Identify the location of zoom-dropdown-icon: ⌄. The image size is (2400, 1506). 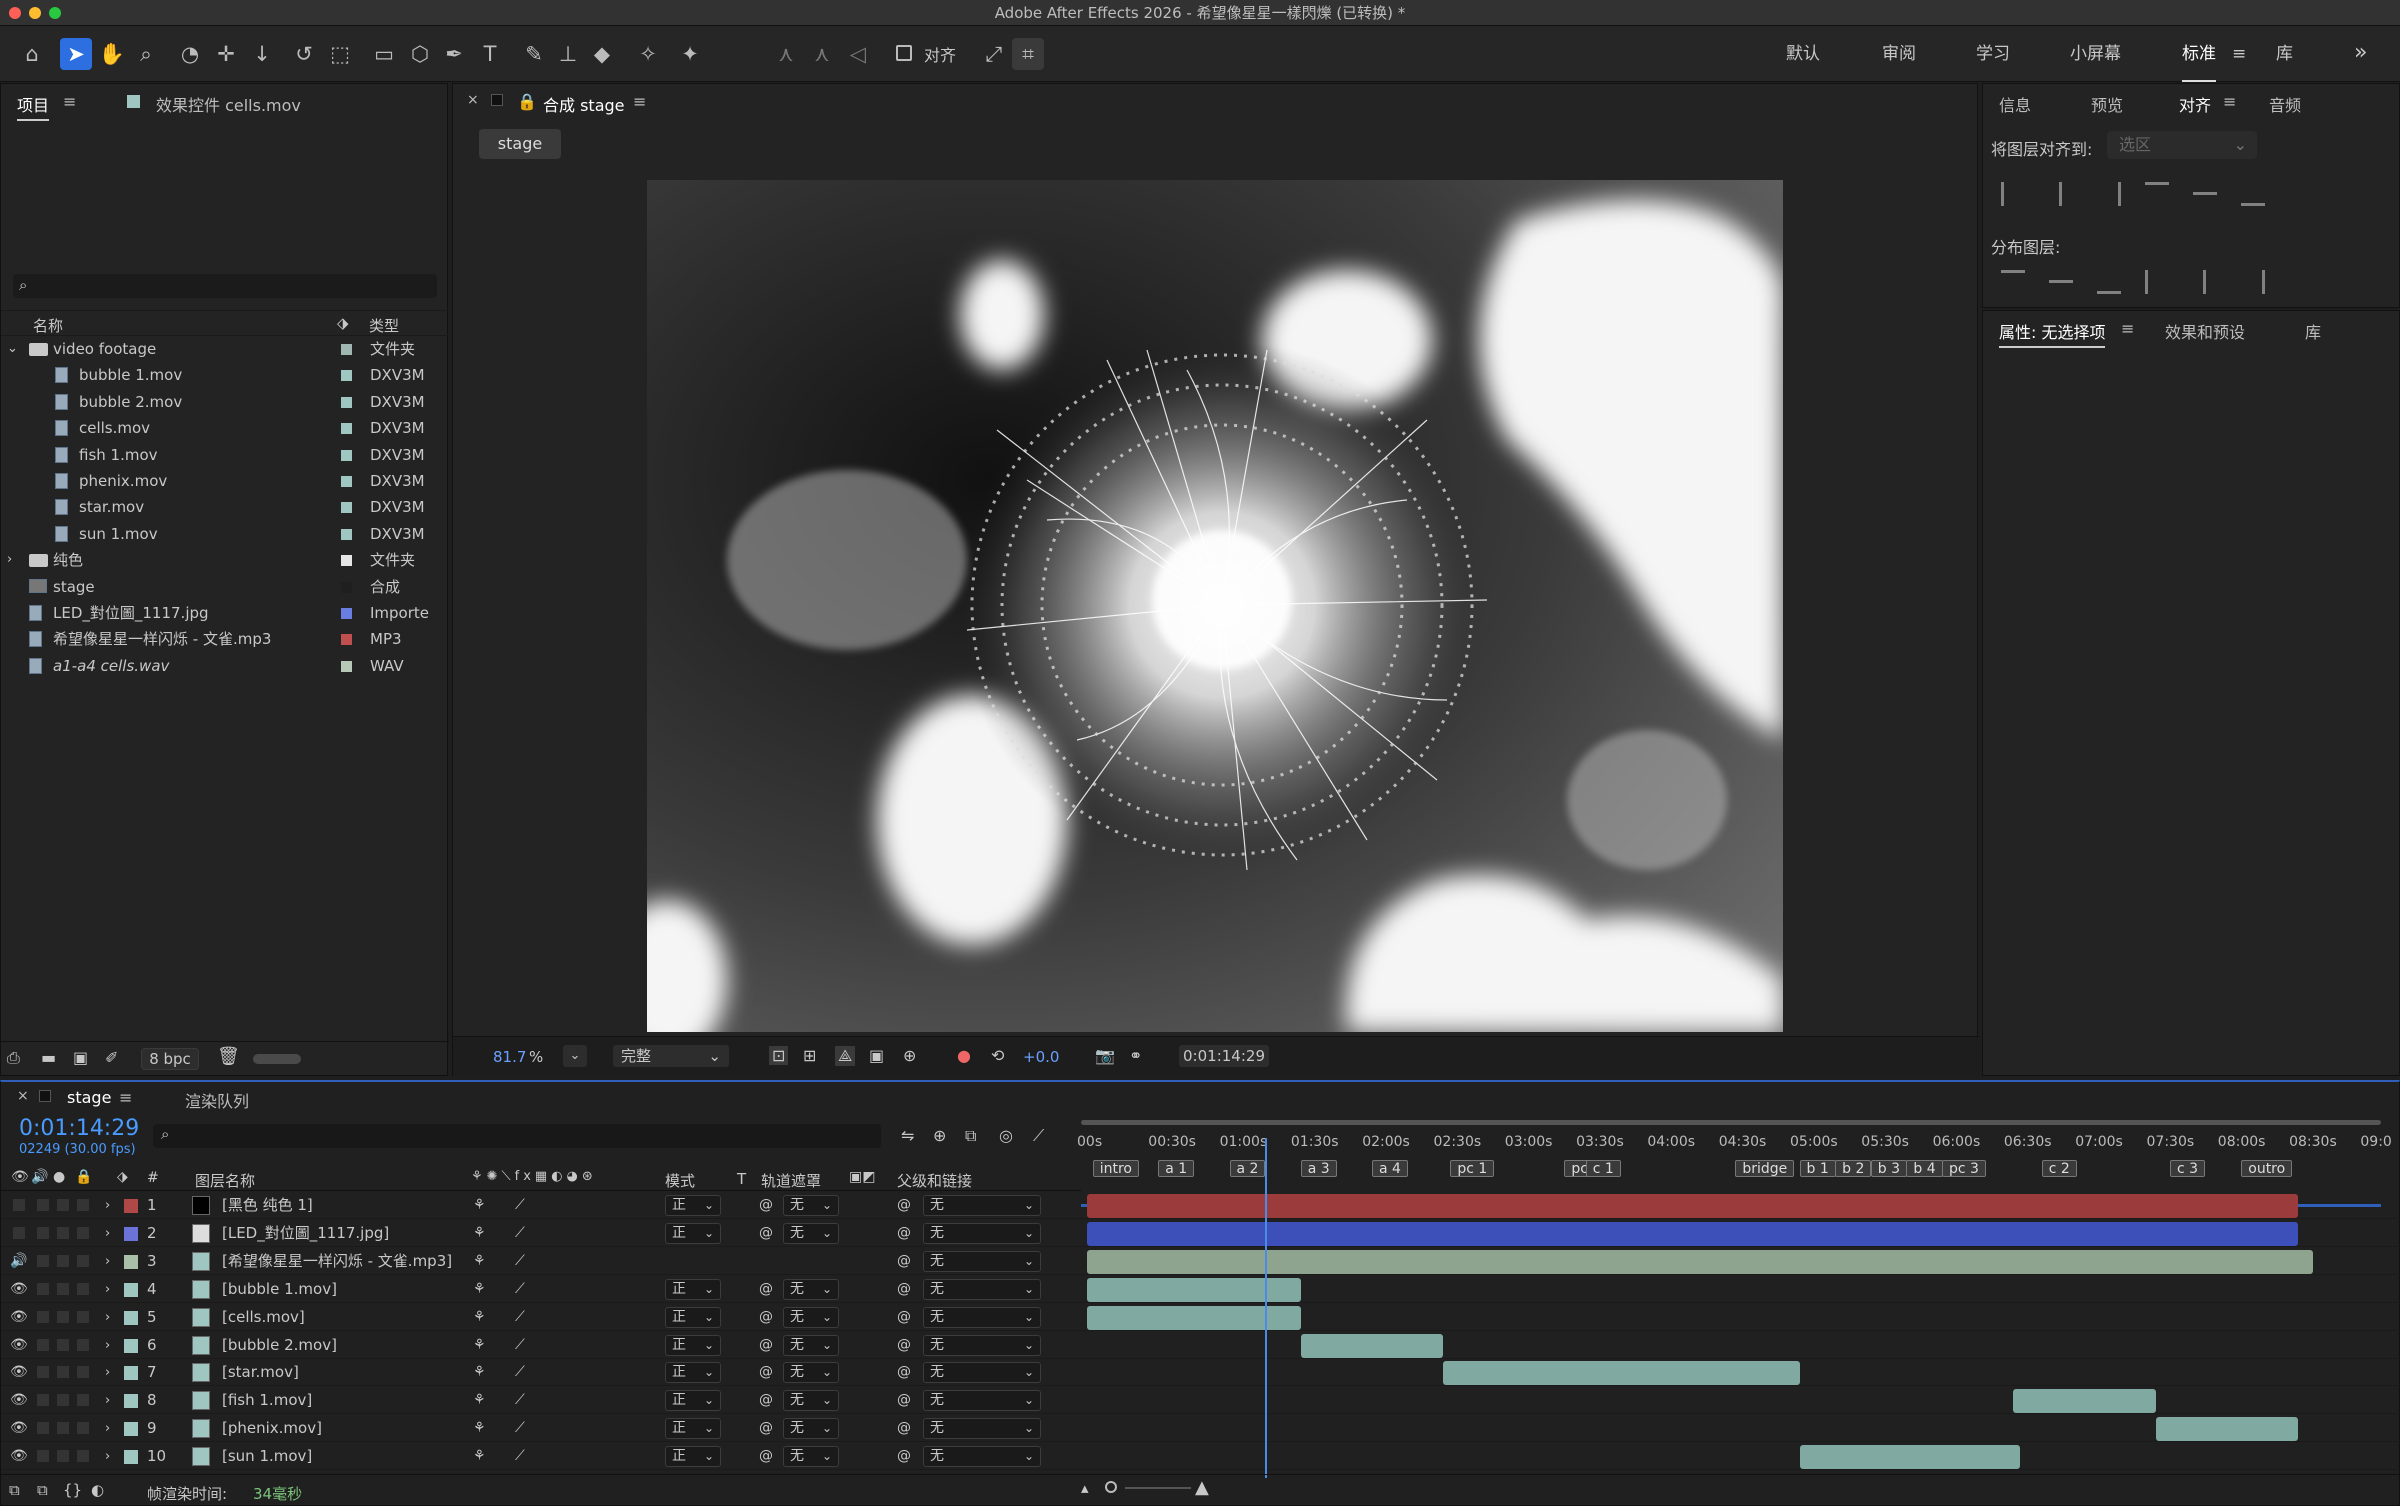
(575, 1056).